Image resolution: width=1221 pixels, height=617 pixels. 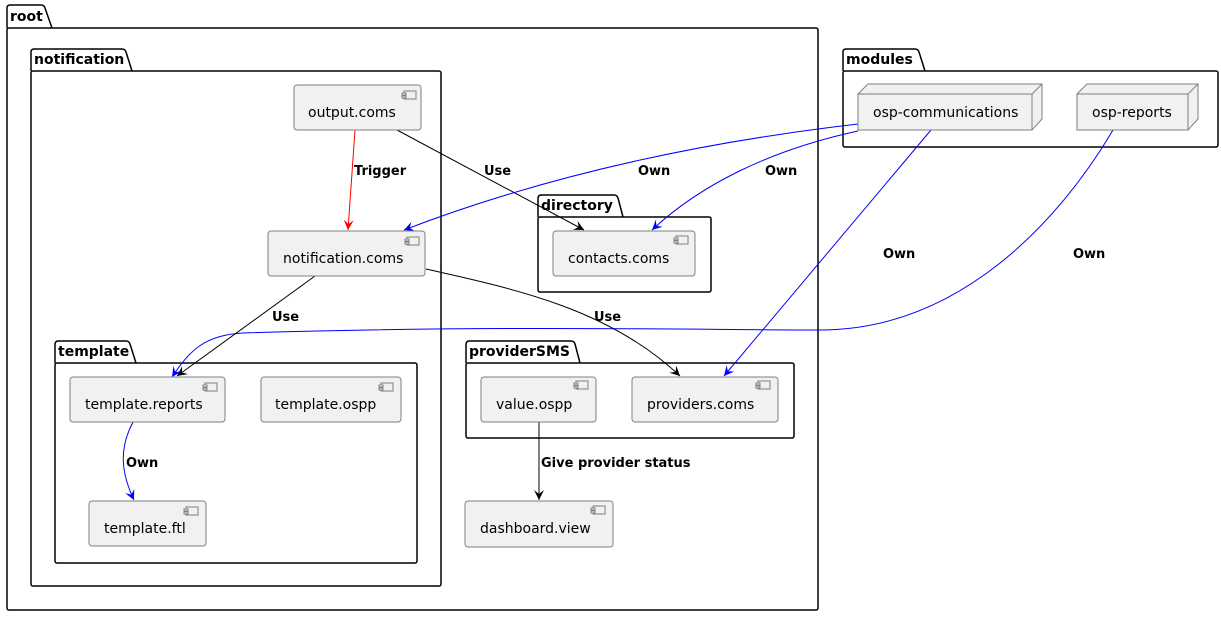 I want to click on component-template-reports: template.reports, so click(x=147, y=399).